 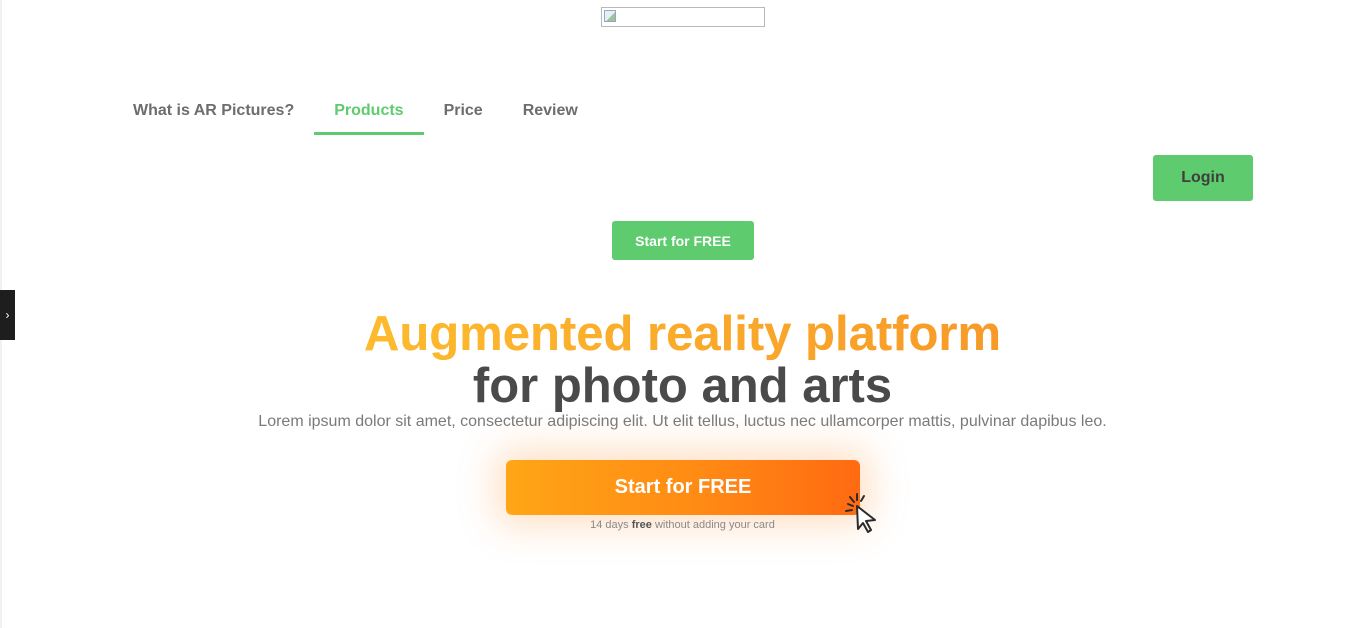 I want to click on nav-item-what-is-ar-pictures: What is AR Pictures?, so click(x=213, y=111).